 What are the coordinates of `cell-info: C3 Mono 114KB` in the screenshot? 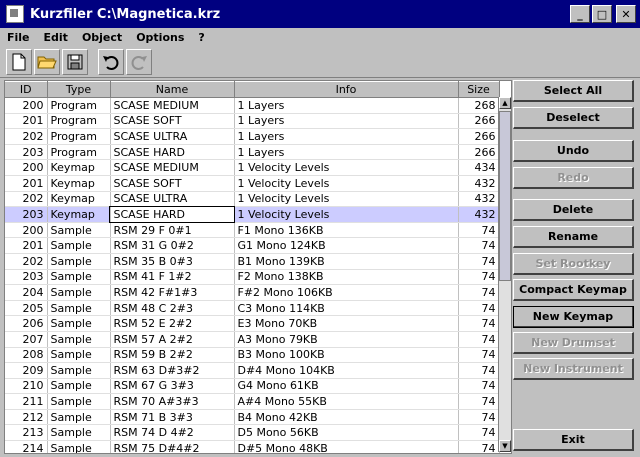 It's located at (346, 308).